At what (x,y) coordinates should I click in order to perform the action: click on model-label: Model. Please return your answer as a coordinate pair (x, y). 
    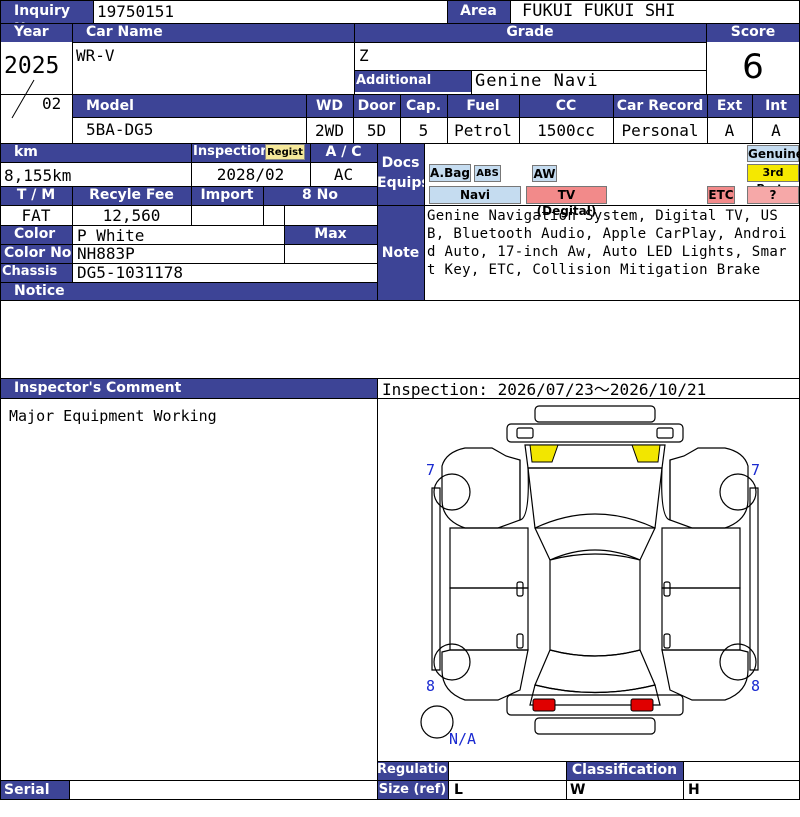
    Looking at the image, I should click on (189, 105).